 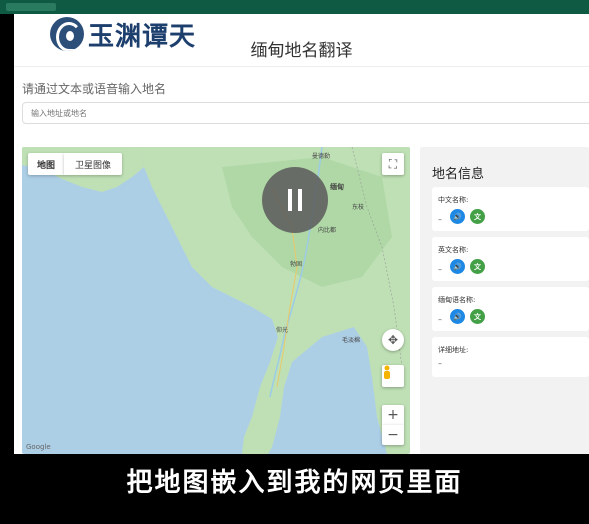 What do you see at coordinates (31, 7) in the screenshot?
I see `browser-tab` at bounding box center [31, 7].